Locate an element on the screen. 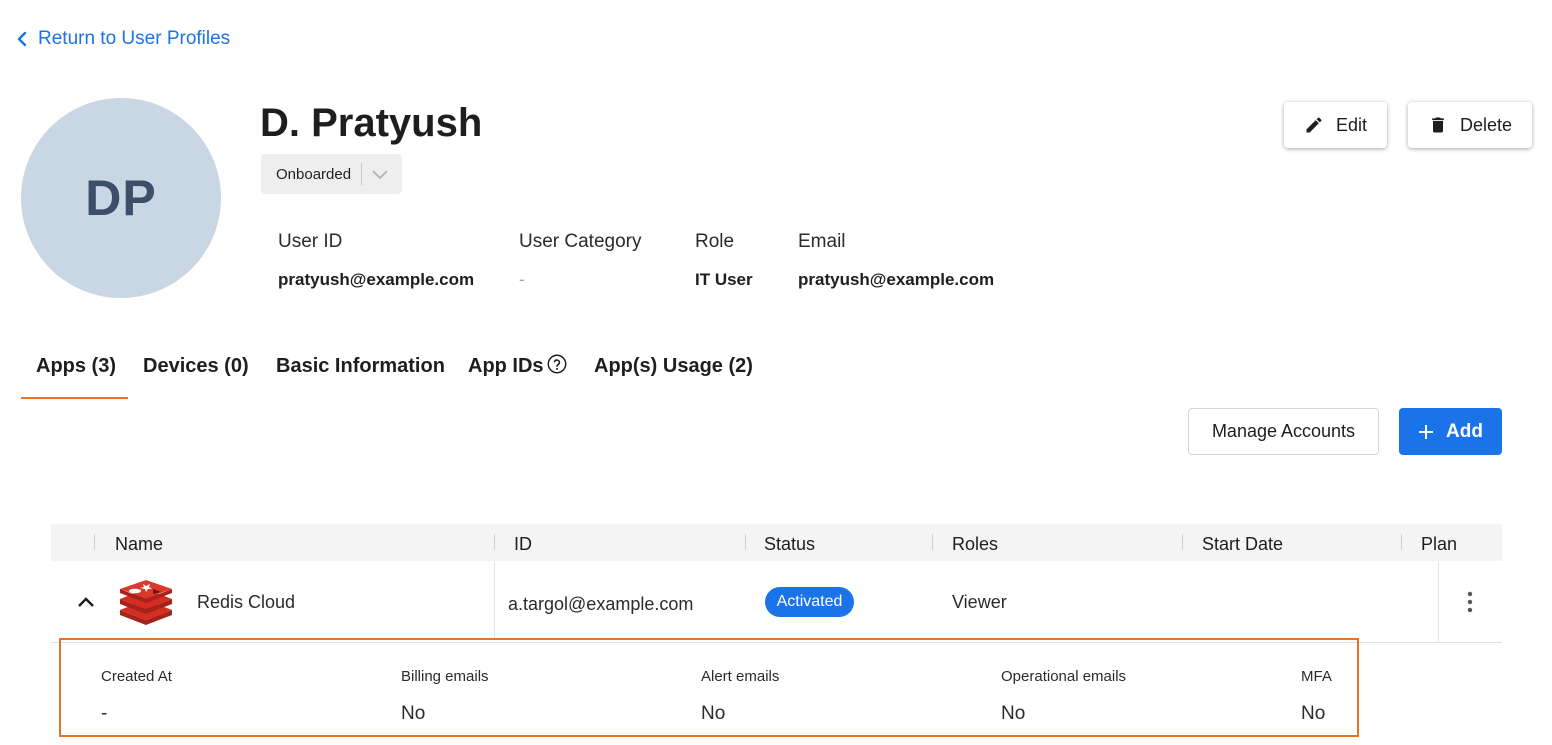 This screenshot has height=745, width=1552. chevron-up-icon is located at coordinates (86, 602).